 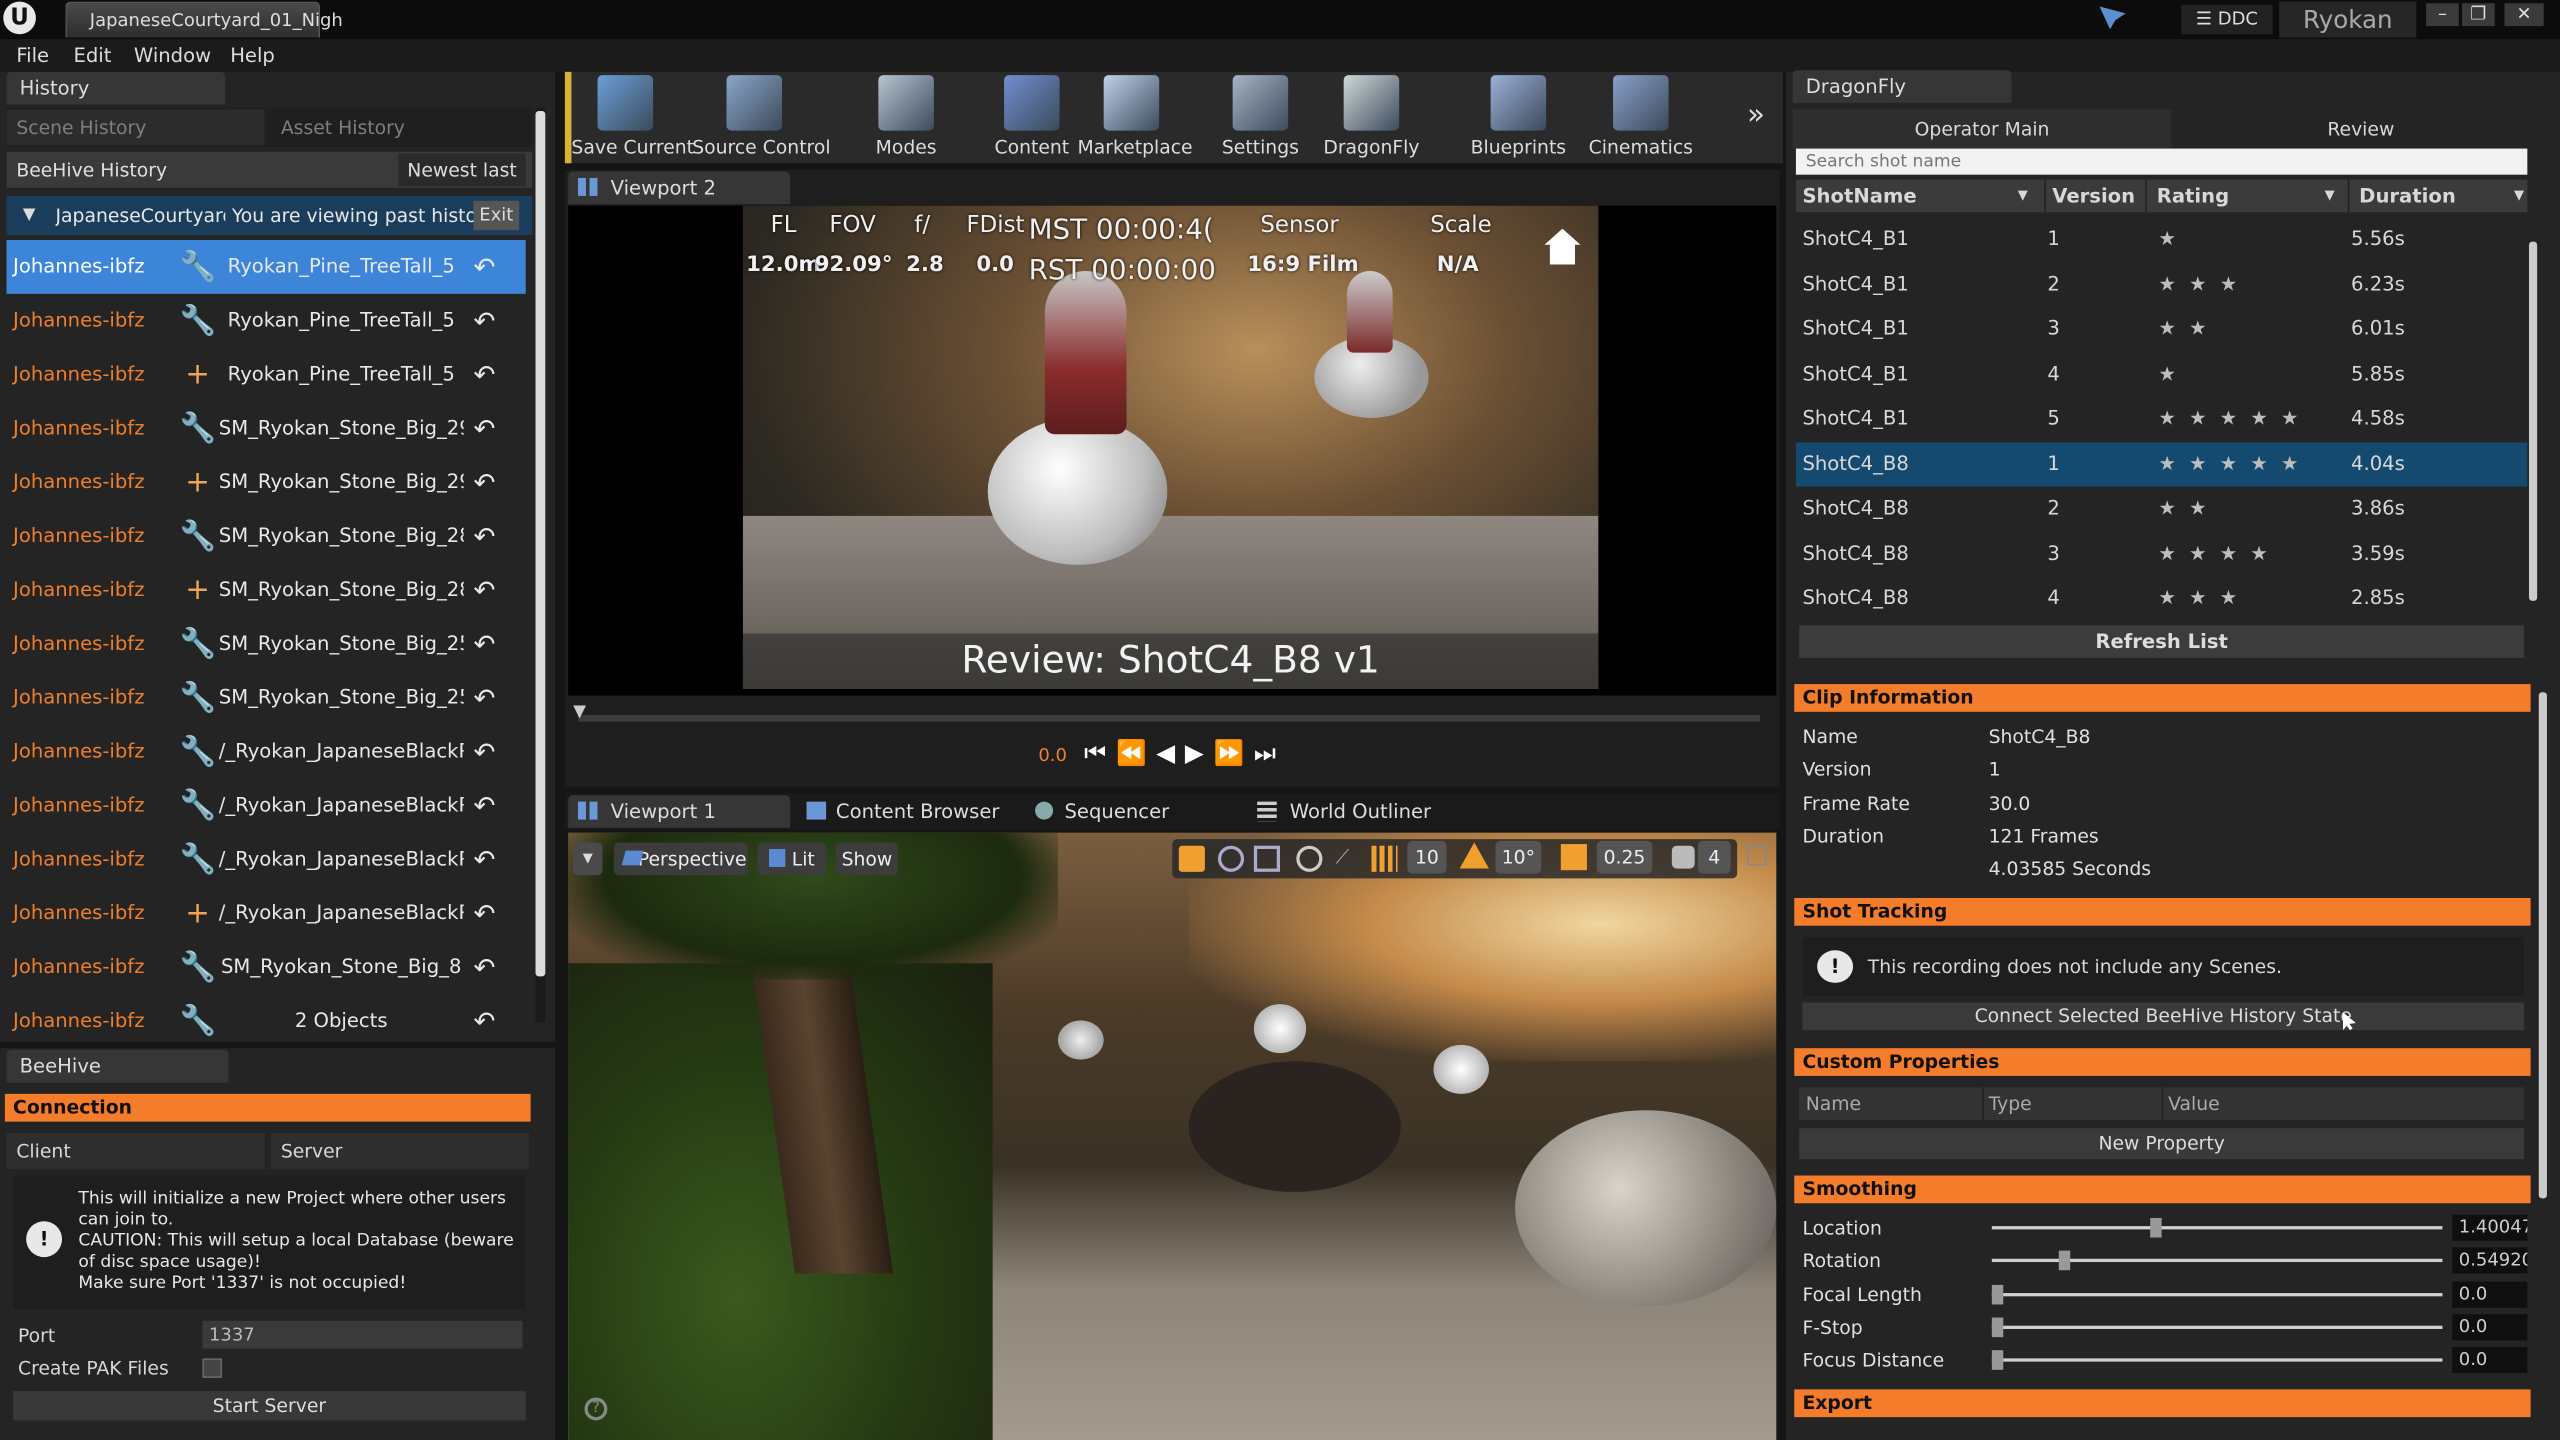 What do you see at coordinates (2162, 1144) in the screenshot?
I see `new-property-button: New Property` at bounding box center [2162, 1144].